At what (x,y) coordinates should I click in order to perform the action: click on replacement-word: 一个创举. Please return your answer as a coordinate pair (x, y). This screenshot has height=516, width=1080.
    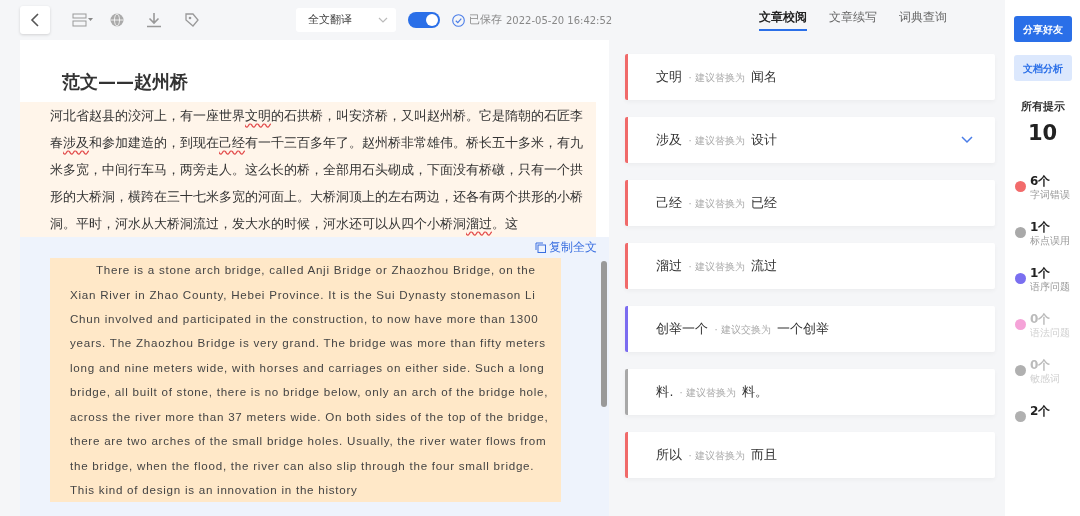
    Looking at the image, I should click on (802, 328).